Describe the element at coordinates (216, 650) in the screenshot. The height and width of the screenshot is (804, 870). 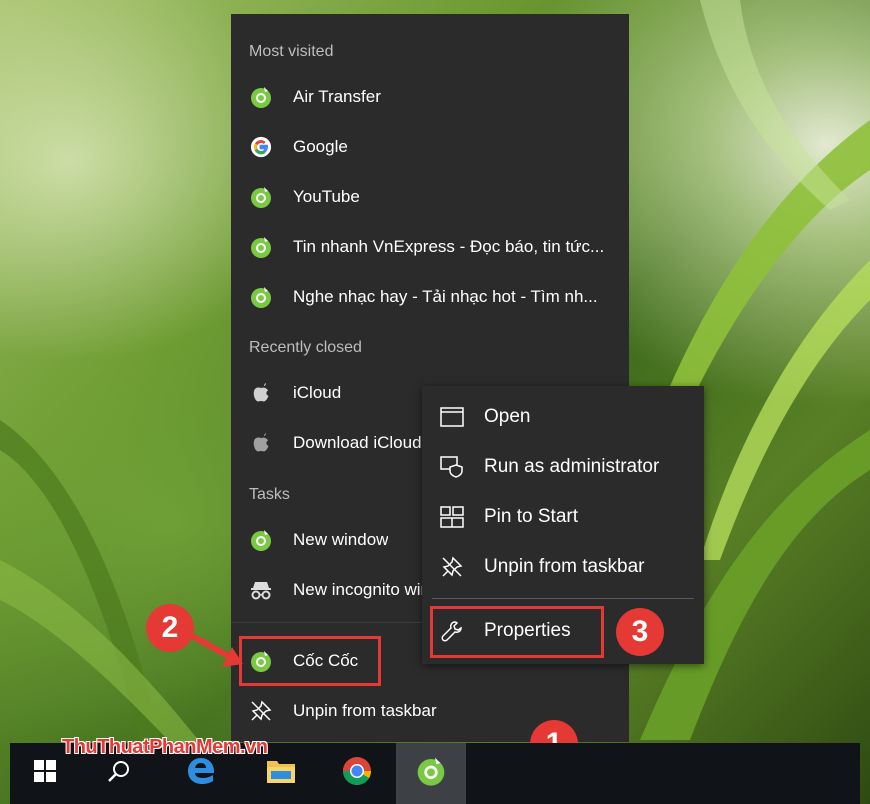
I see `arrow-to-coccoc` at that location.